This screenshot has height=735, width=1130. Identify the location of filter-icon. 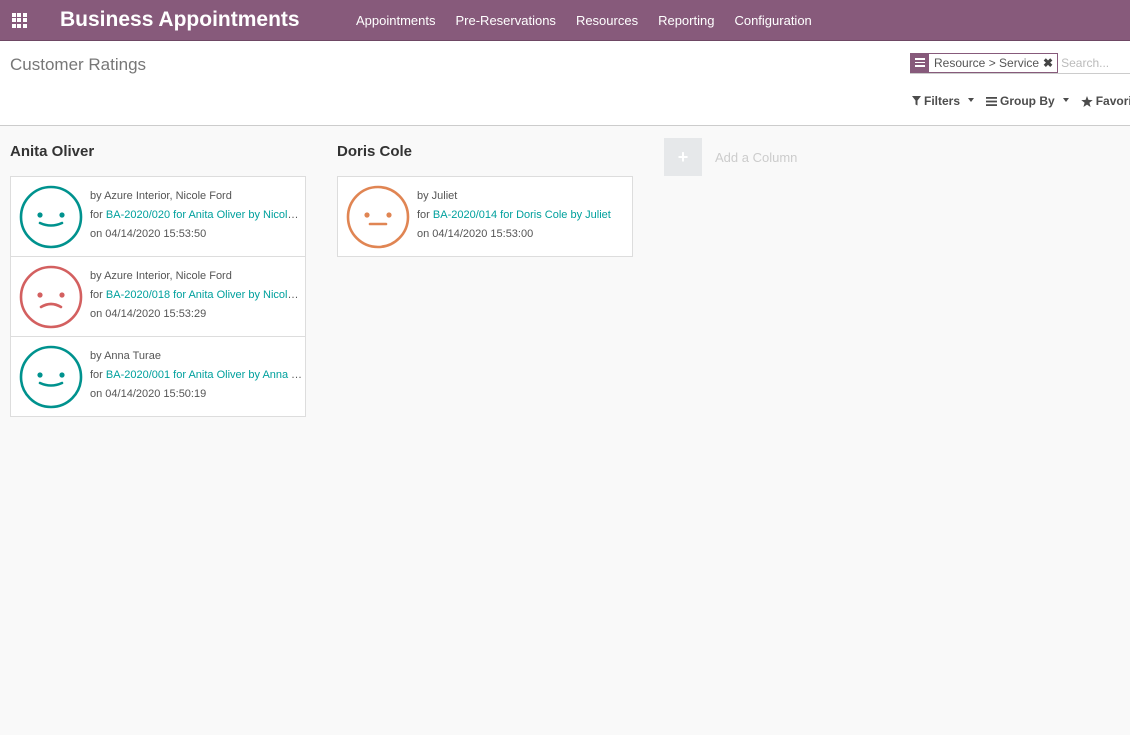
(916, 101).